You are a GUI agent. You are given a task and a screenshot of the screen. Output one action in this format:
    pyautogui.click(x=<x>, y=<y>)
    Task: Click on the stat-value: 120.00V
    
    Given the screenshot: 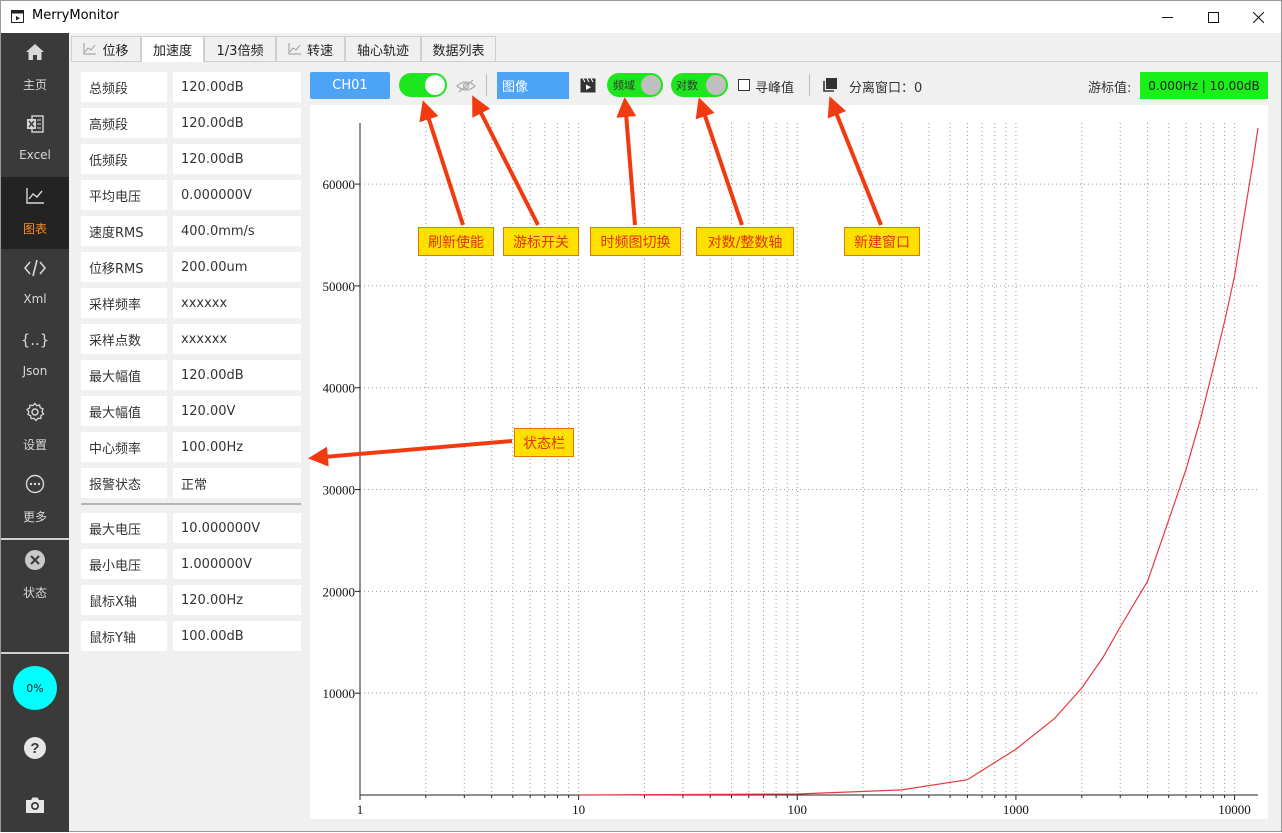 What is the action you would take?
    pyautogui.click(x=237, y=411)
    